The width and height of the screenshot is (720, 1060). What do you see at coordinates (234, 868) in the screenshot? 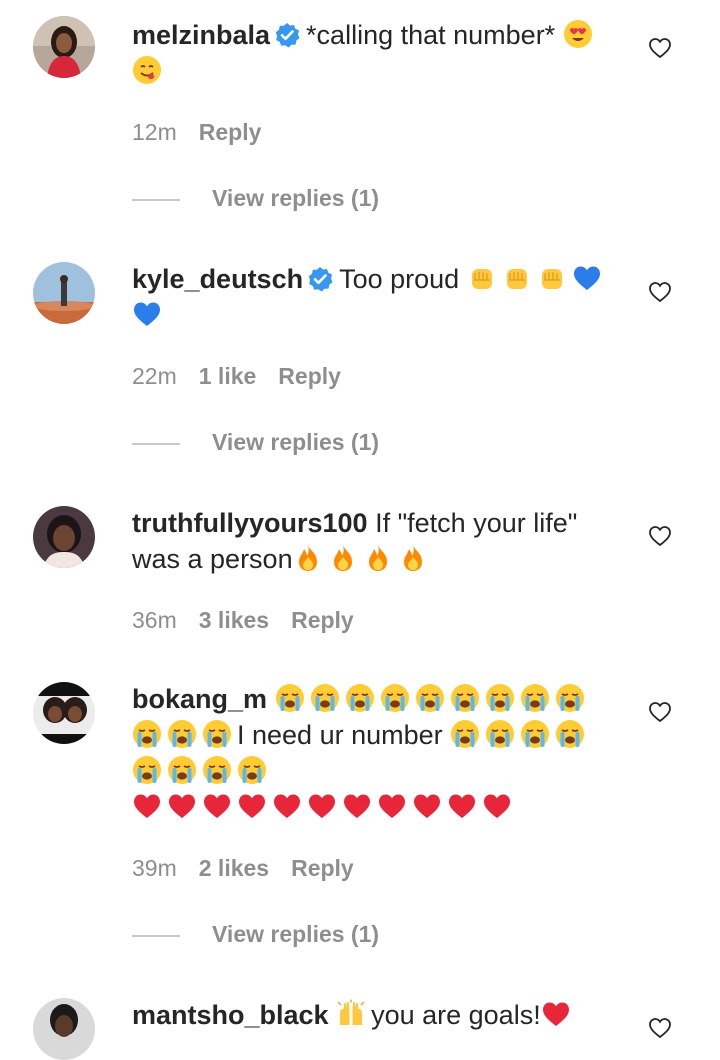
I see `likes-count: 2 likes` at bounding box center [234, 868].